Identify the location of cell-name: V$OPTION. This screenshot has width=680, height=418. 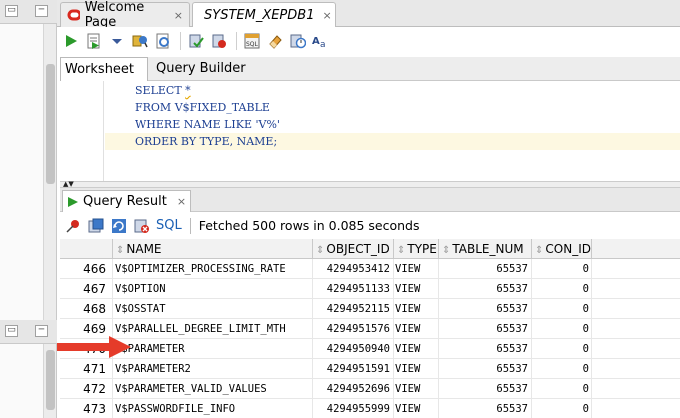
(212, 289).